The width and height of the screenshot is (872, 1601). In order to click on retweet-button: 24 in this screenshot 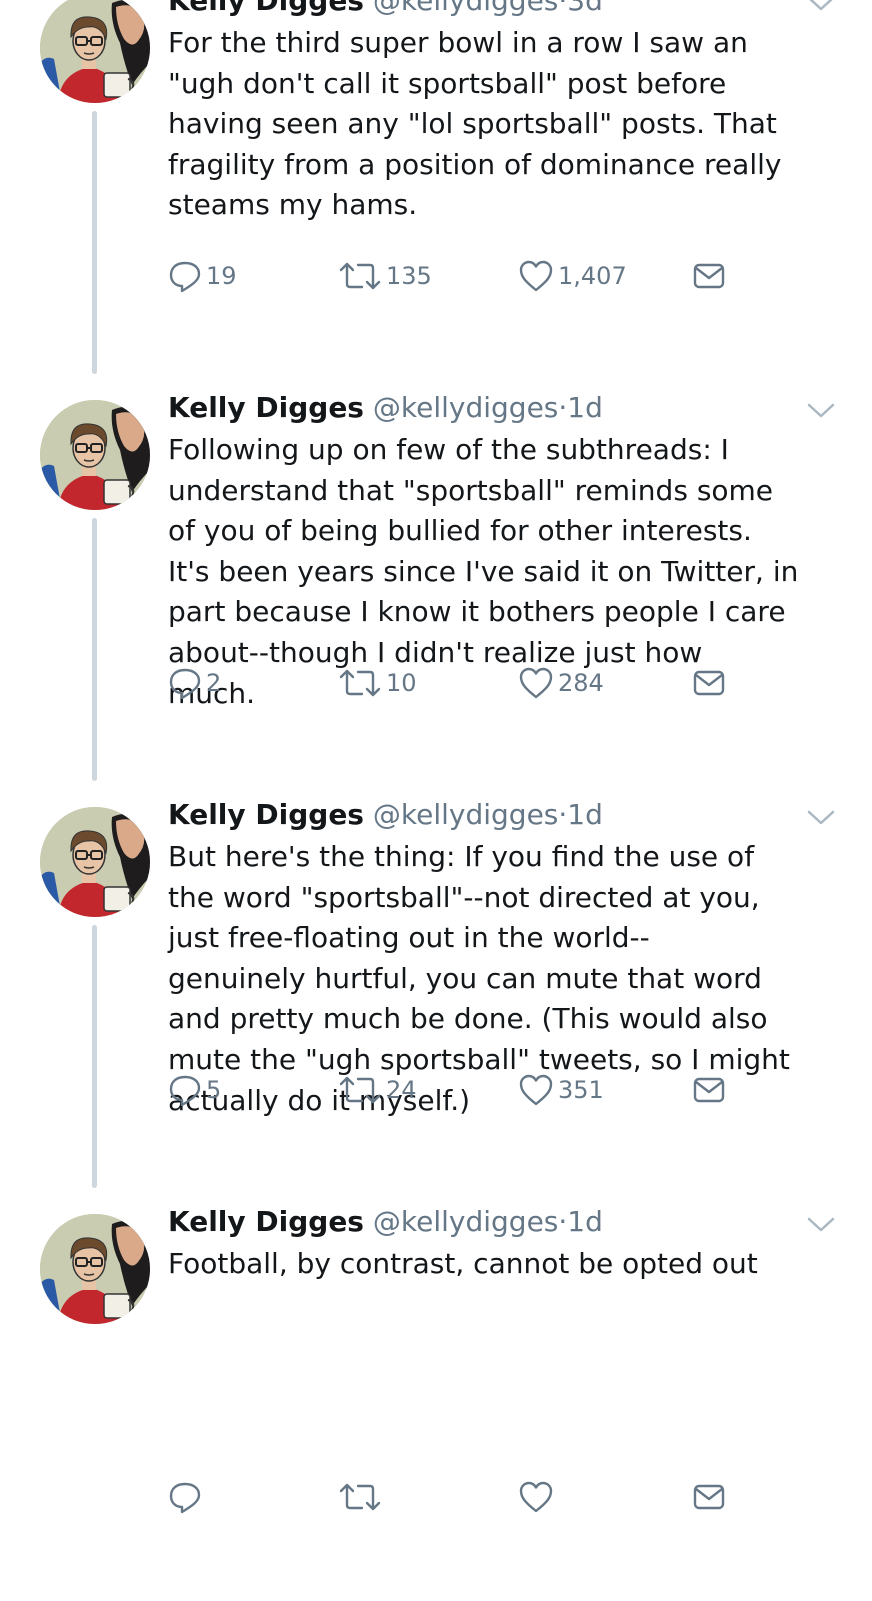, I will do `click(377, 1090)`.